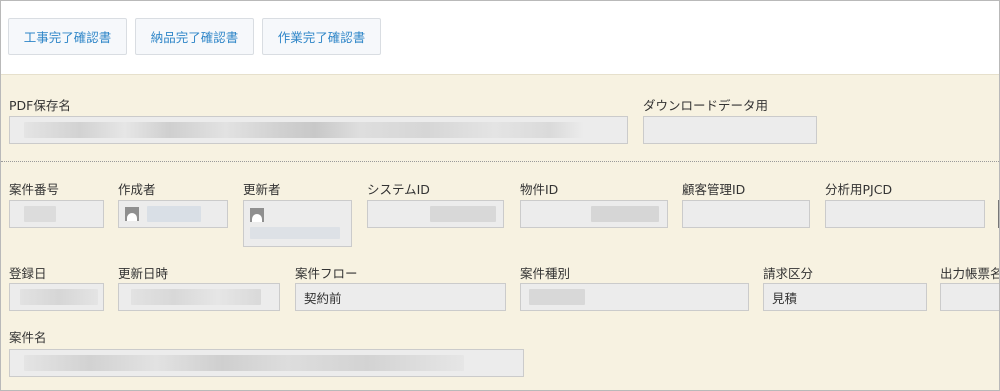  What do you see at coordinates (262, 189) in the screenshot?
I see `updater-label: 更新者` at bounding box center [262, 189].